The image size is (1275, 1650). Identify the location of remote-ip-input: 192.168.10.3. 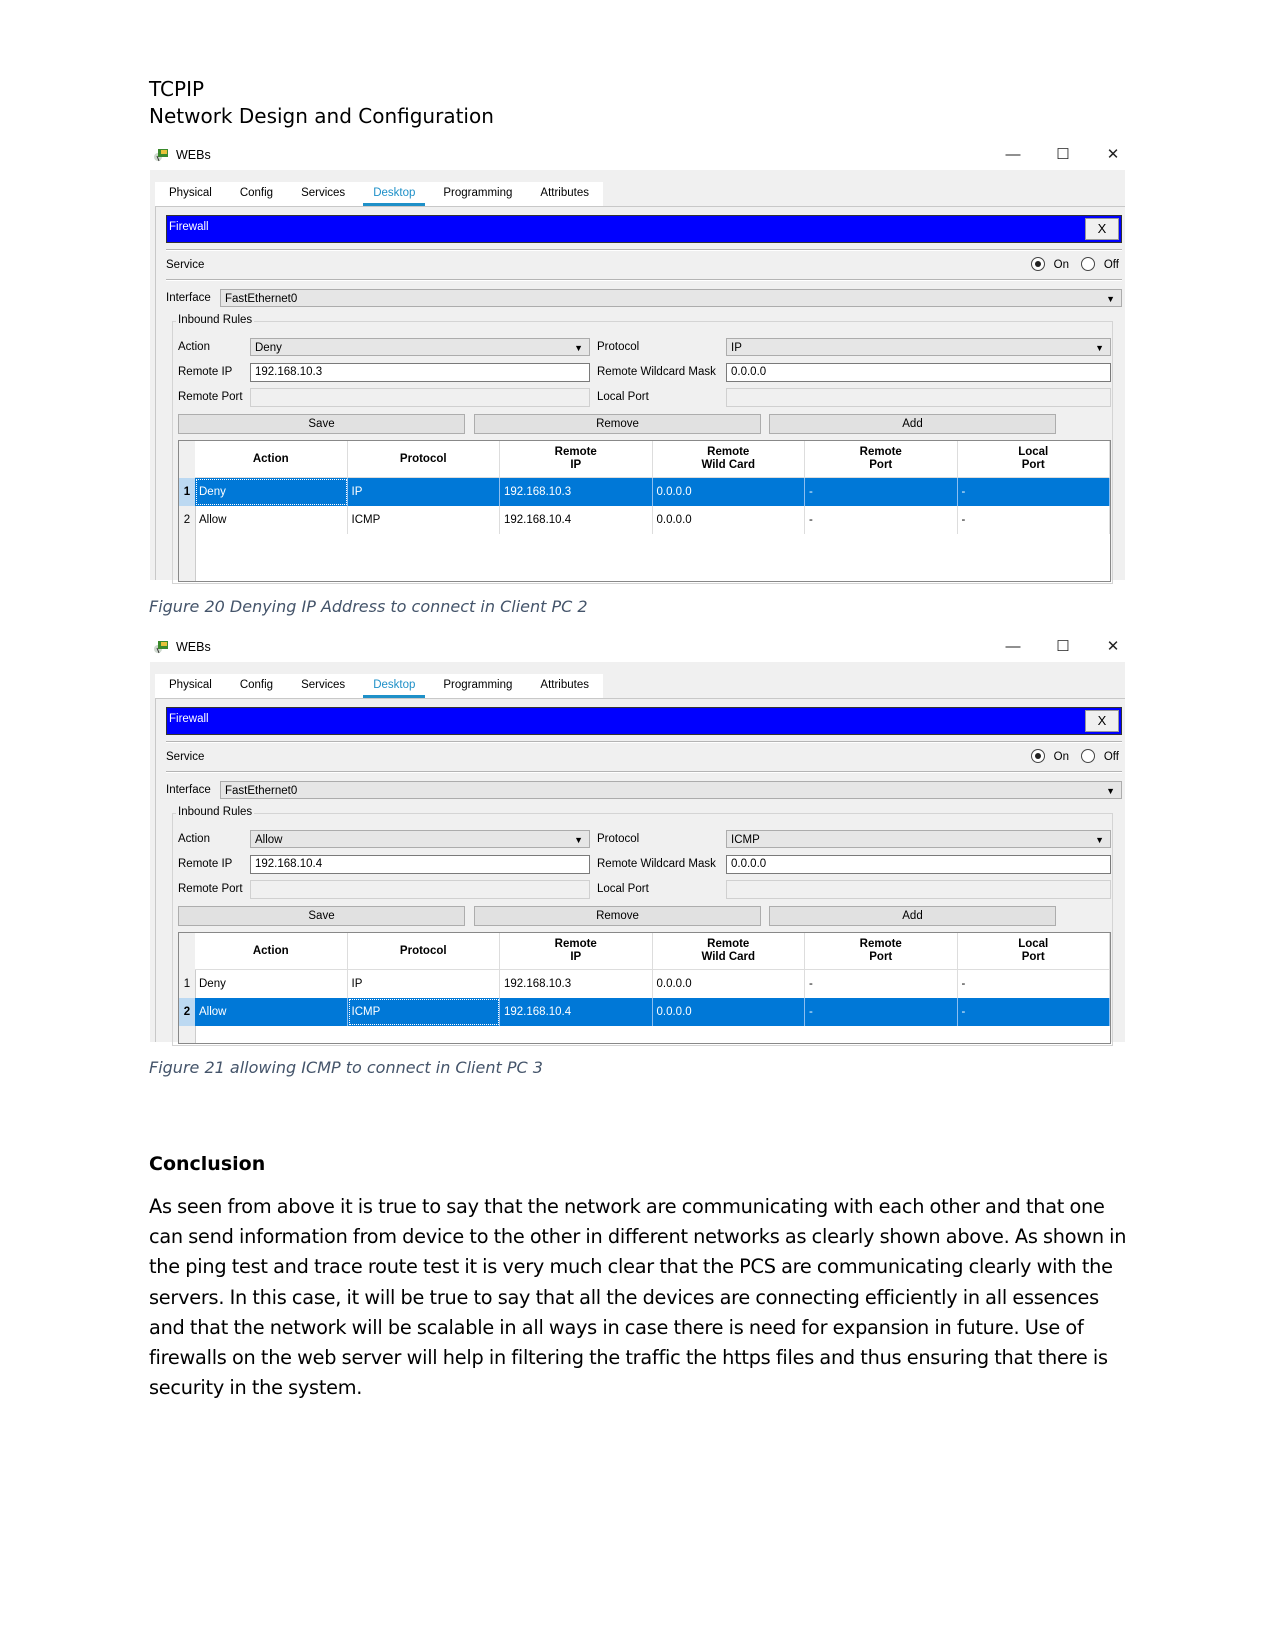
(420, 372).